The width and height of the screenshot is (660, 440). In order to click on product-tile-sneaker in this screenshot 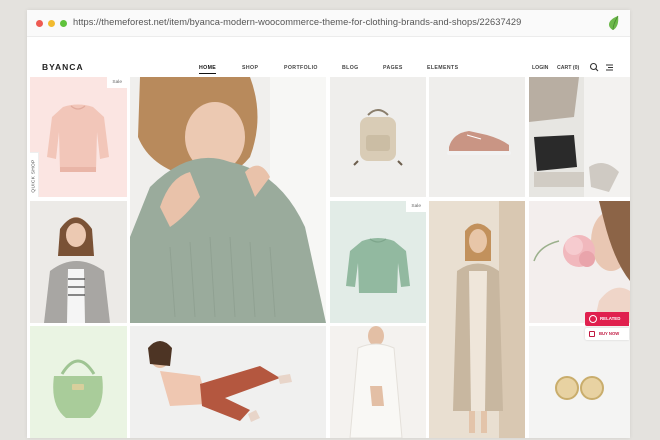, I will do `click(477, 137)`.